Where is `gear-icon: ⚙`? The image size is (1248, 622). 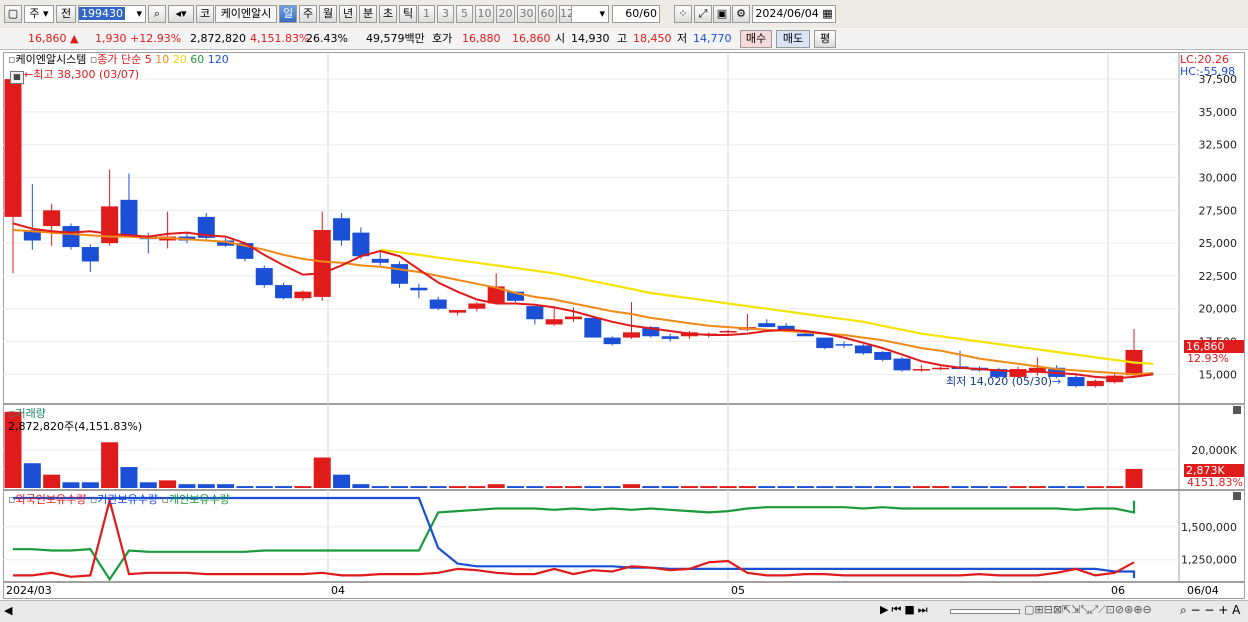
gear-icon: ⚙ is located at coordinates (741, 14).